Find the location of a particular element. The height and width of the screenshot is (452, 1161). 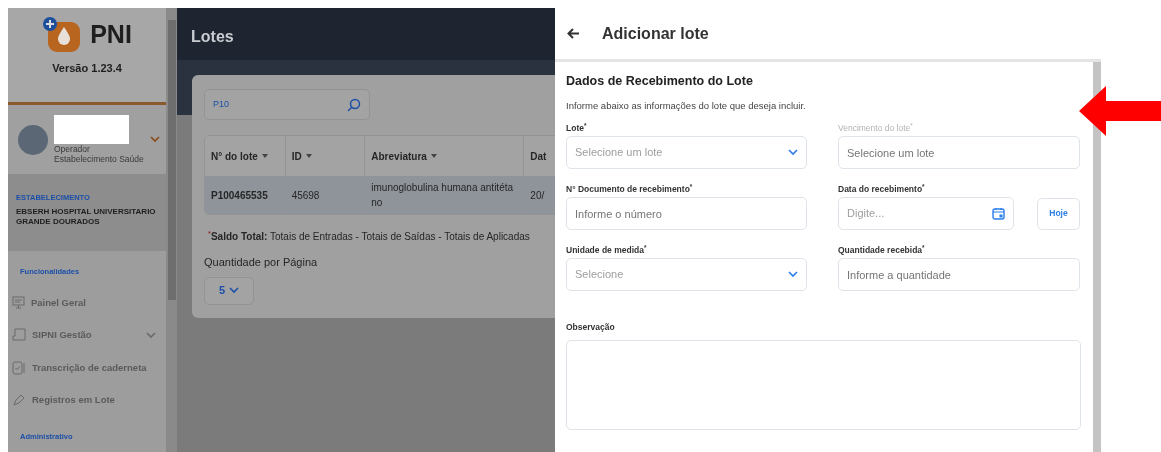

description-text: Informe abaixo as informações do lote que deseja incluir. is located at coordinates (686, 105).